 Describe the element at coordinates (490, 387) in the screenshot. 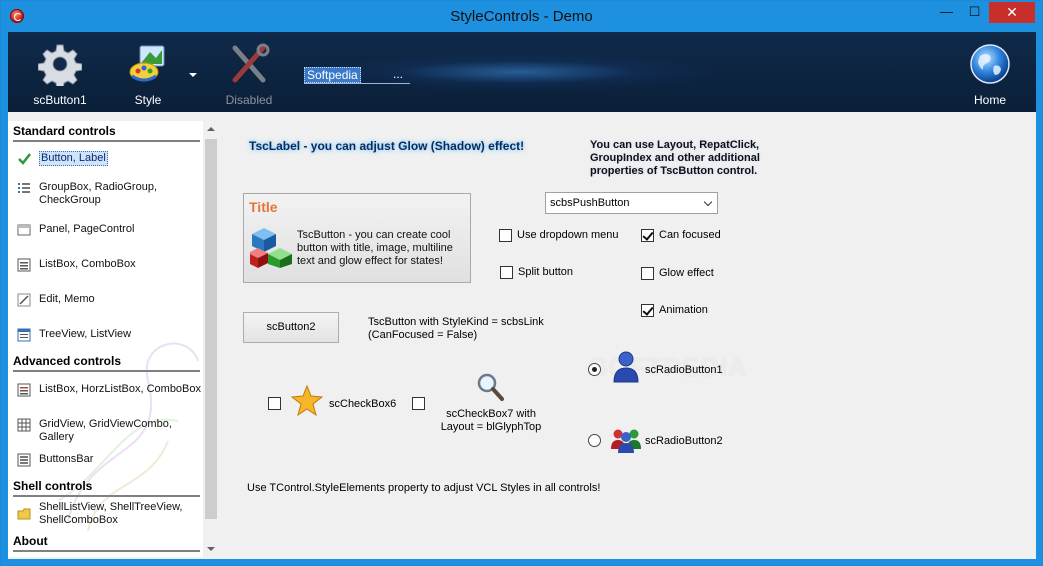

I see `magnifier-icon` at that location.